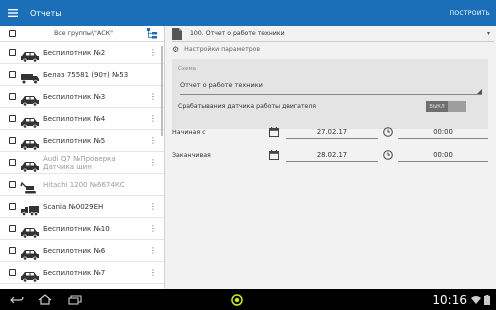  Describe the element at coordinates (443, 132) in the screenshot. I see `start-time-field: 00:00` at that location.